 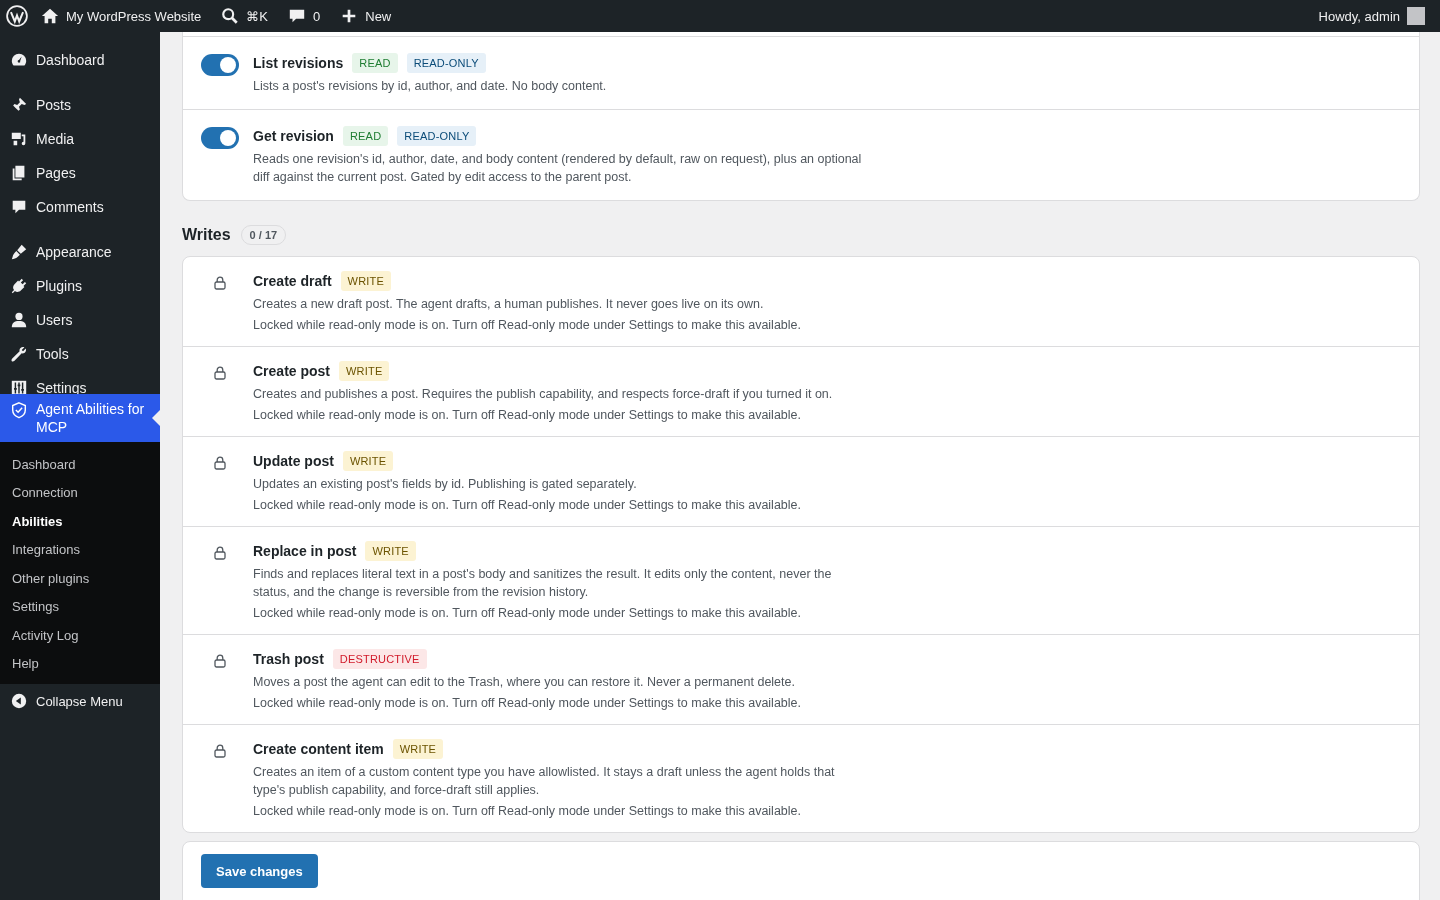 I want to click on ability-title: Get revision, so click(x=293, y=136).